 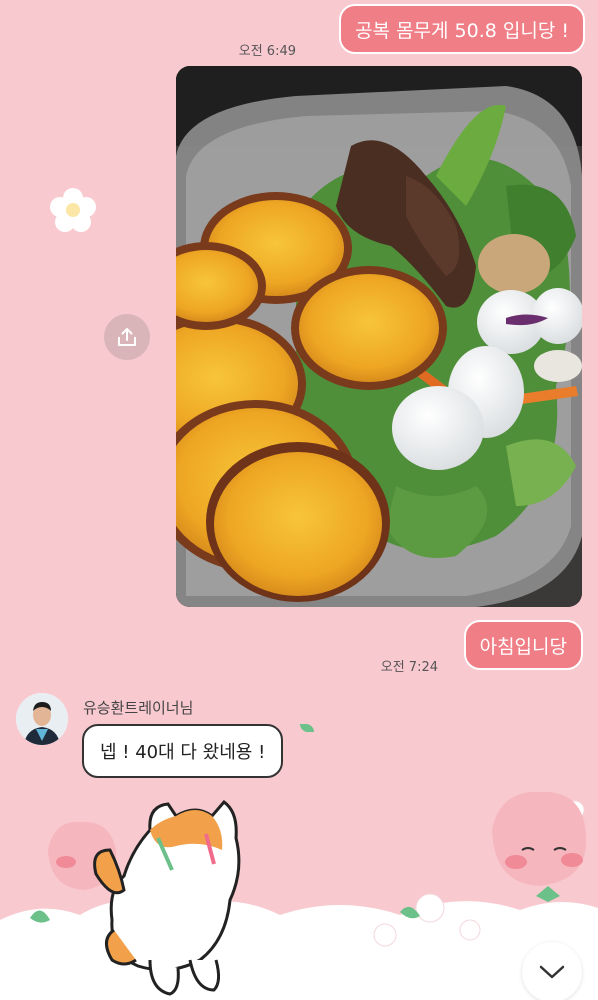 I want to click on sent-message-bubble: 공복 몸무게 50.8 입니당 !, so click(x=462, y=29).